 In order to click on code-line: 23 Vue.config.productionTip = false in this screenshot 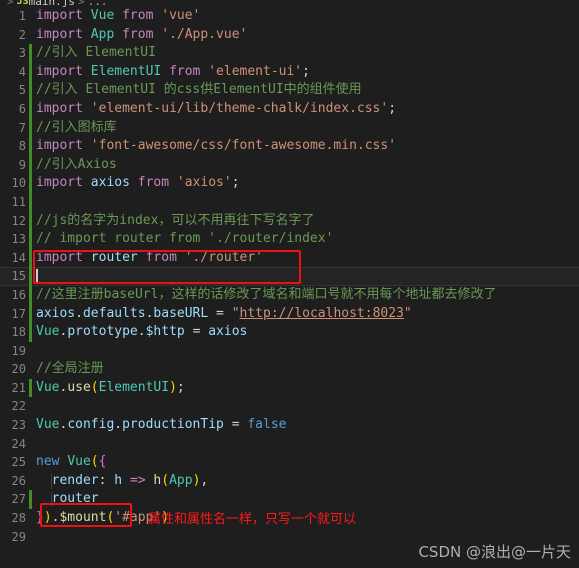, I will do `click(289, 425)`.